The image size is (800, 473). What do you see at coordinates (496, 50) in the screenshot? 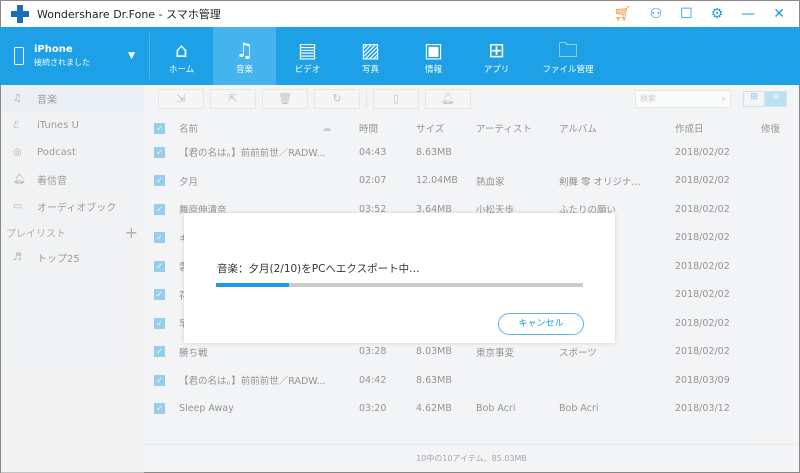
I see `apps-icon: ⊞` at bounding box center [496, 50].